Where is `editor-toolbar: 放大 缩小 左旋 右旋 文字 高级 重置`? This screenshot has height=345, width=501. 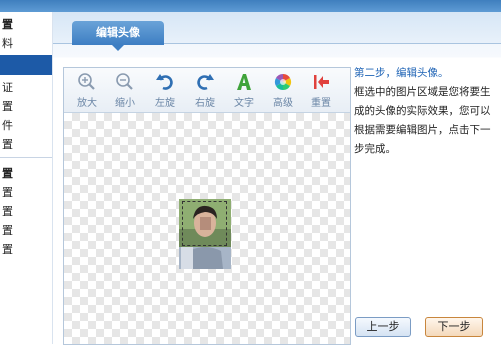 editor-toolbar: 放大 缩小 左旋 右旋 文字 高级 重置 is located at coordinates (207, 90).